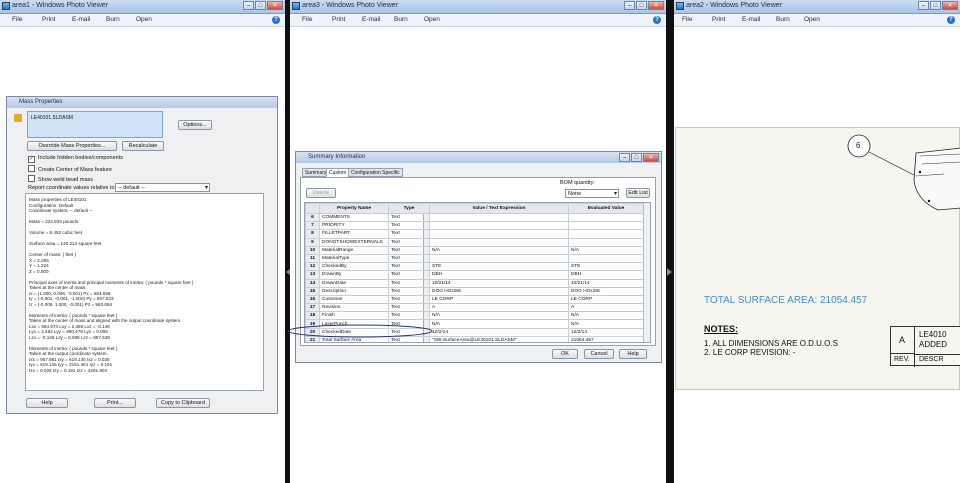  Describe the element at coordinates (143, 146) in the screenshot. I see `recalculate-button: Recalculate` at that location.